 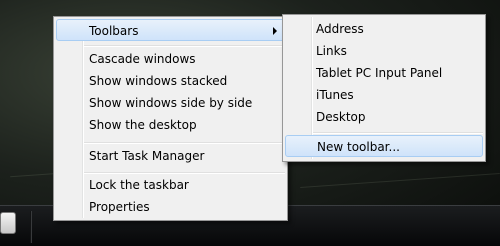 I want to click on submenu-item-itunes: iTunes, so click(x=384, y=95).